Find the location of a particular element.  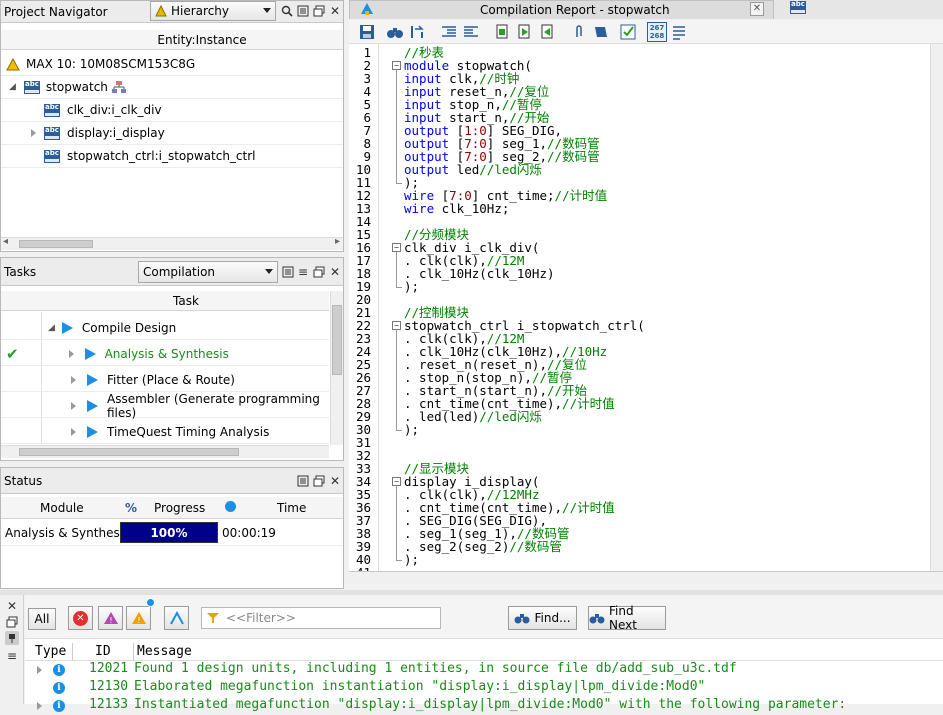

messages-side-tools: ✕ ≡ is located at coordinates (12, 649).